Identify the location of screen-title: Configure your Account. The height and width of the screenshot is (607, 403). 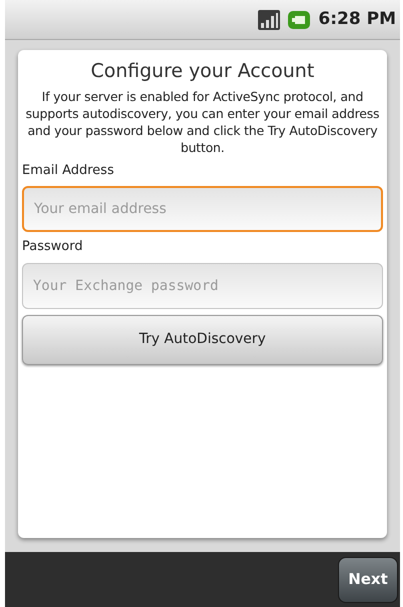
(203, 72).